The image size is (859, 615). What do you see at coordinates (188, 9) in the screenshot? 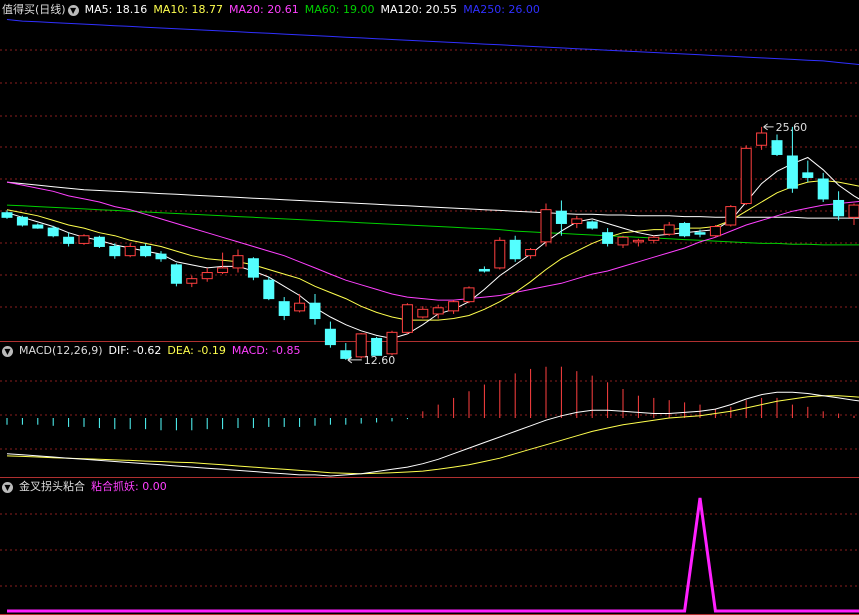
I see `ma10-label: MA10: 18.77` at bounding box center [188, 9].